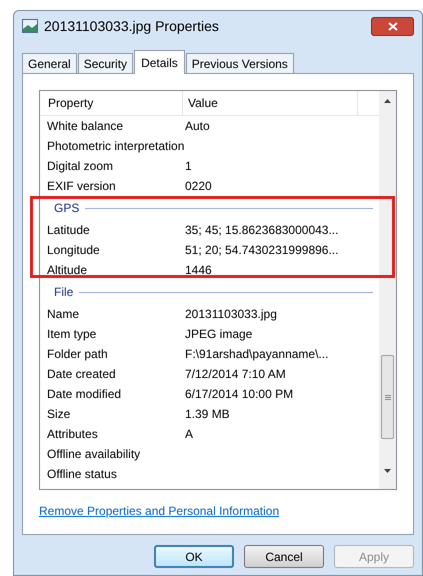 This screenshot has height=576, width=423. Describe the element at coordinates (239, 394) in the screenshot. I see `property-value: 6/17/2014 10:00 PM` at that location.